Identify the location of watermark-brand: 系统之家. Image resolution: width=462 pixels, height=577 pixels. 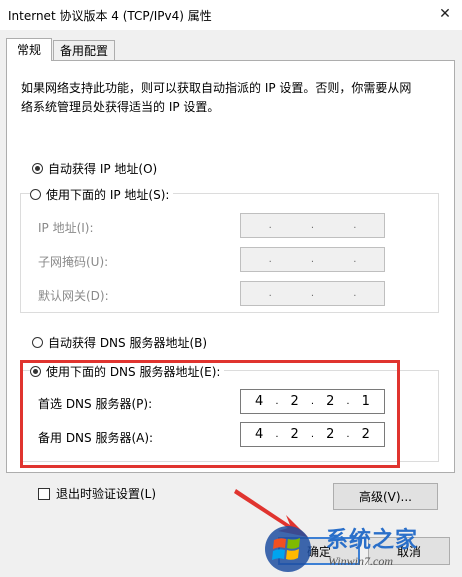
(372, 540).